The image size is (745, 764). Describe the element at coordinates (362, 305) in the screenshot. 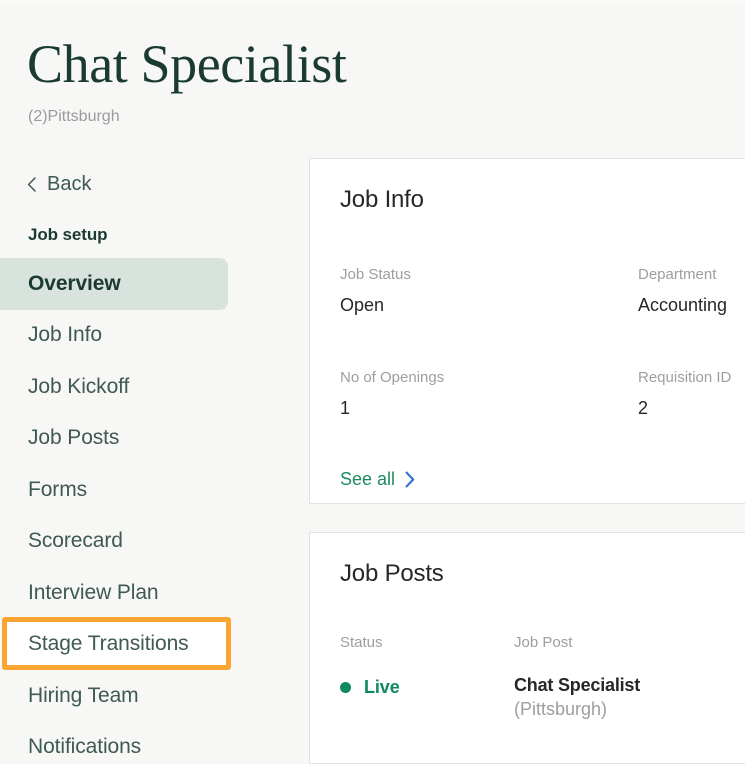

I see `field-value: Open` at that location.